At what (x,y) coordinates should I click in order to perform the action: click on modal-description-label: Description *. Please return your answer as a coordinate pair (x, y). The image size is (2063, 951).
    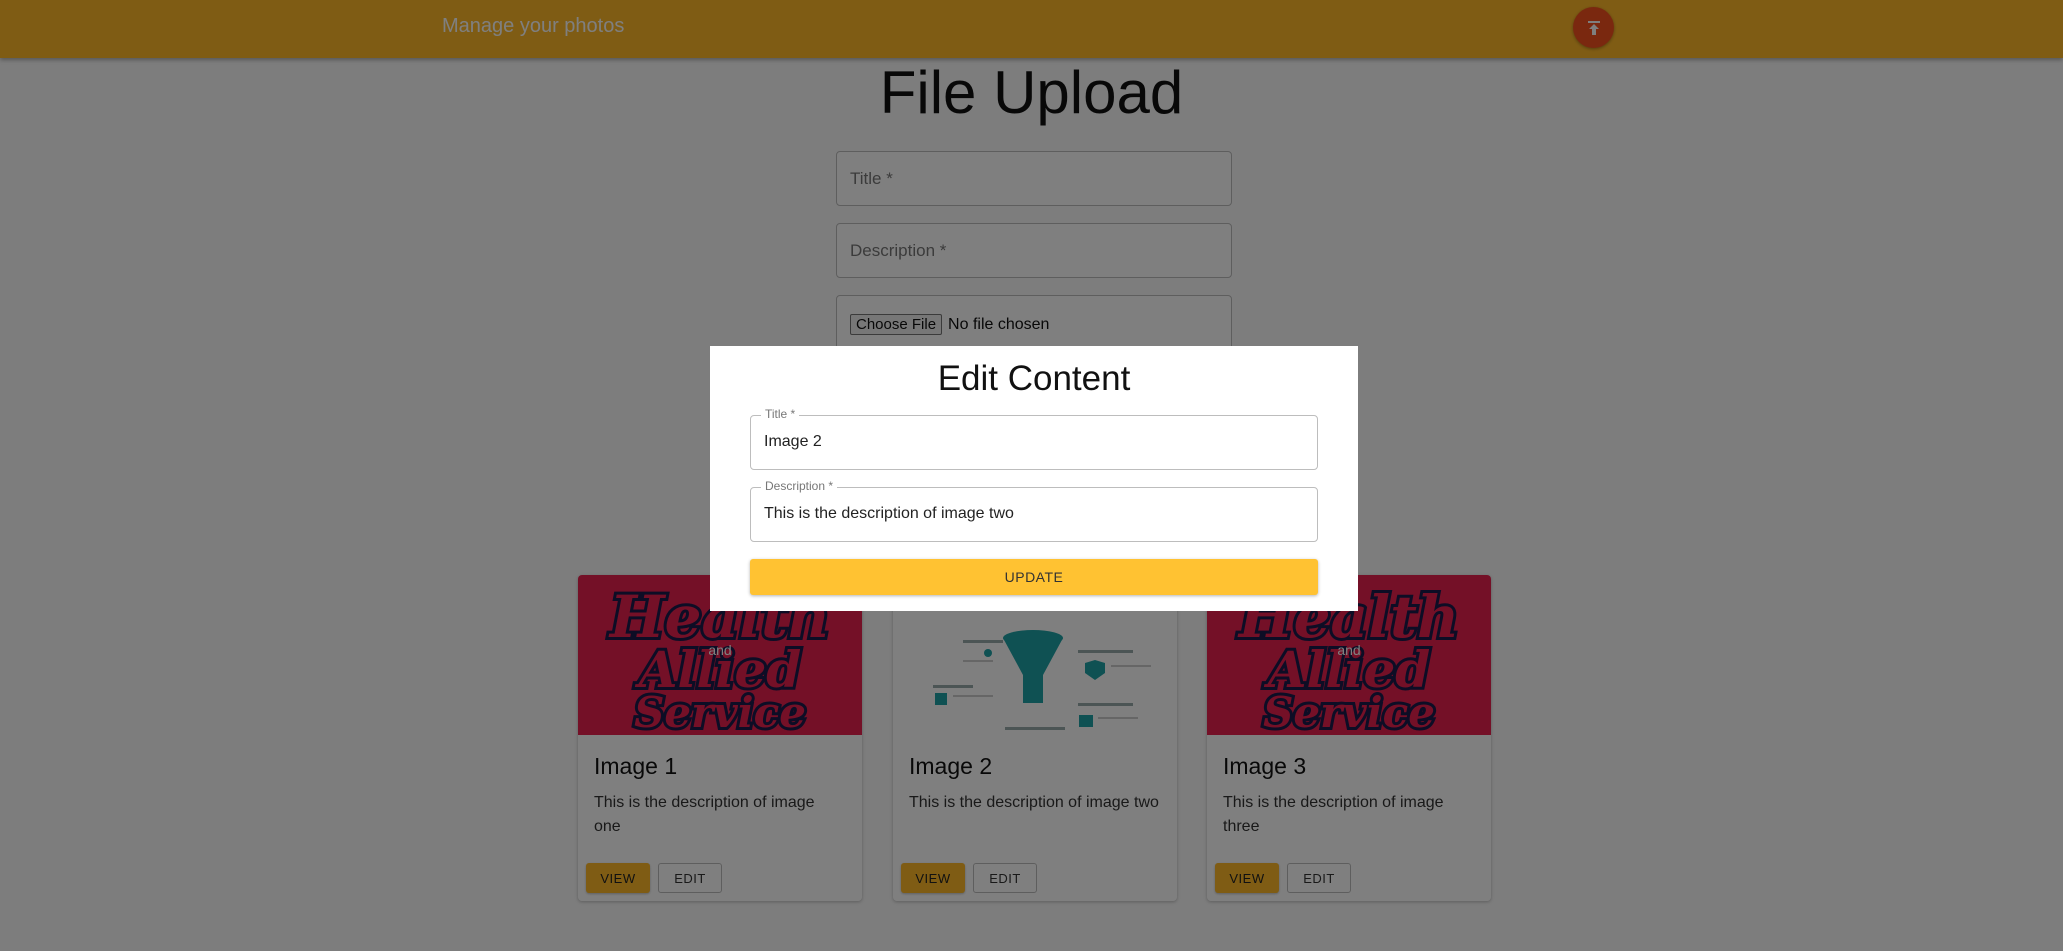
    Looking at the image, I should click on (799, 486).